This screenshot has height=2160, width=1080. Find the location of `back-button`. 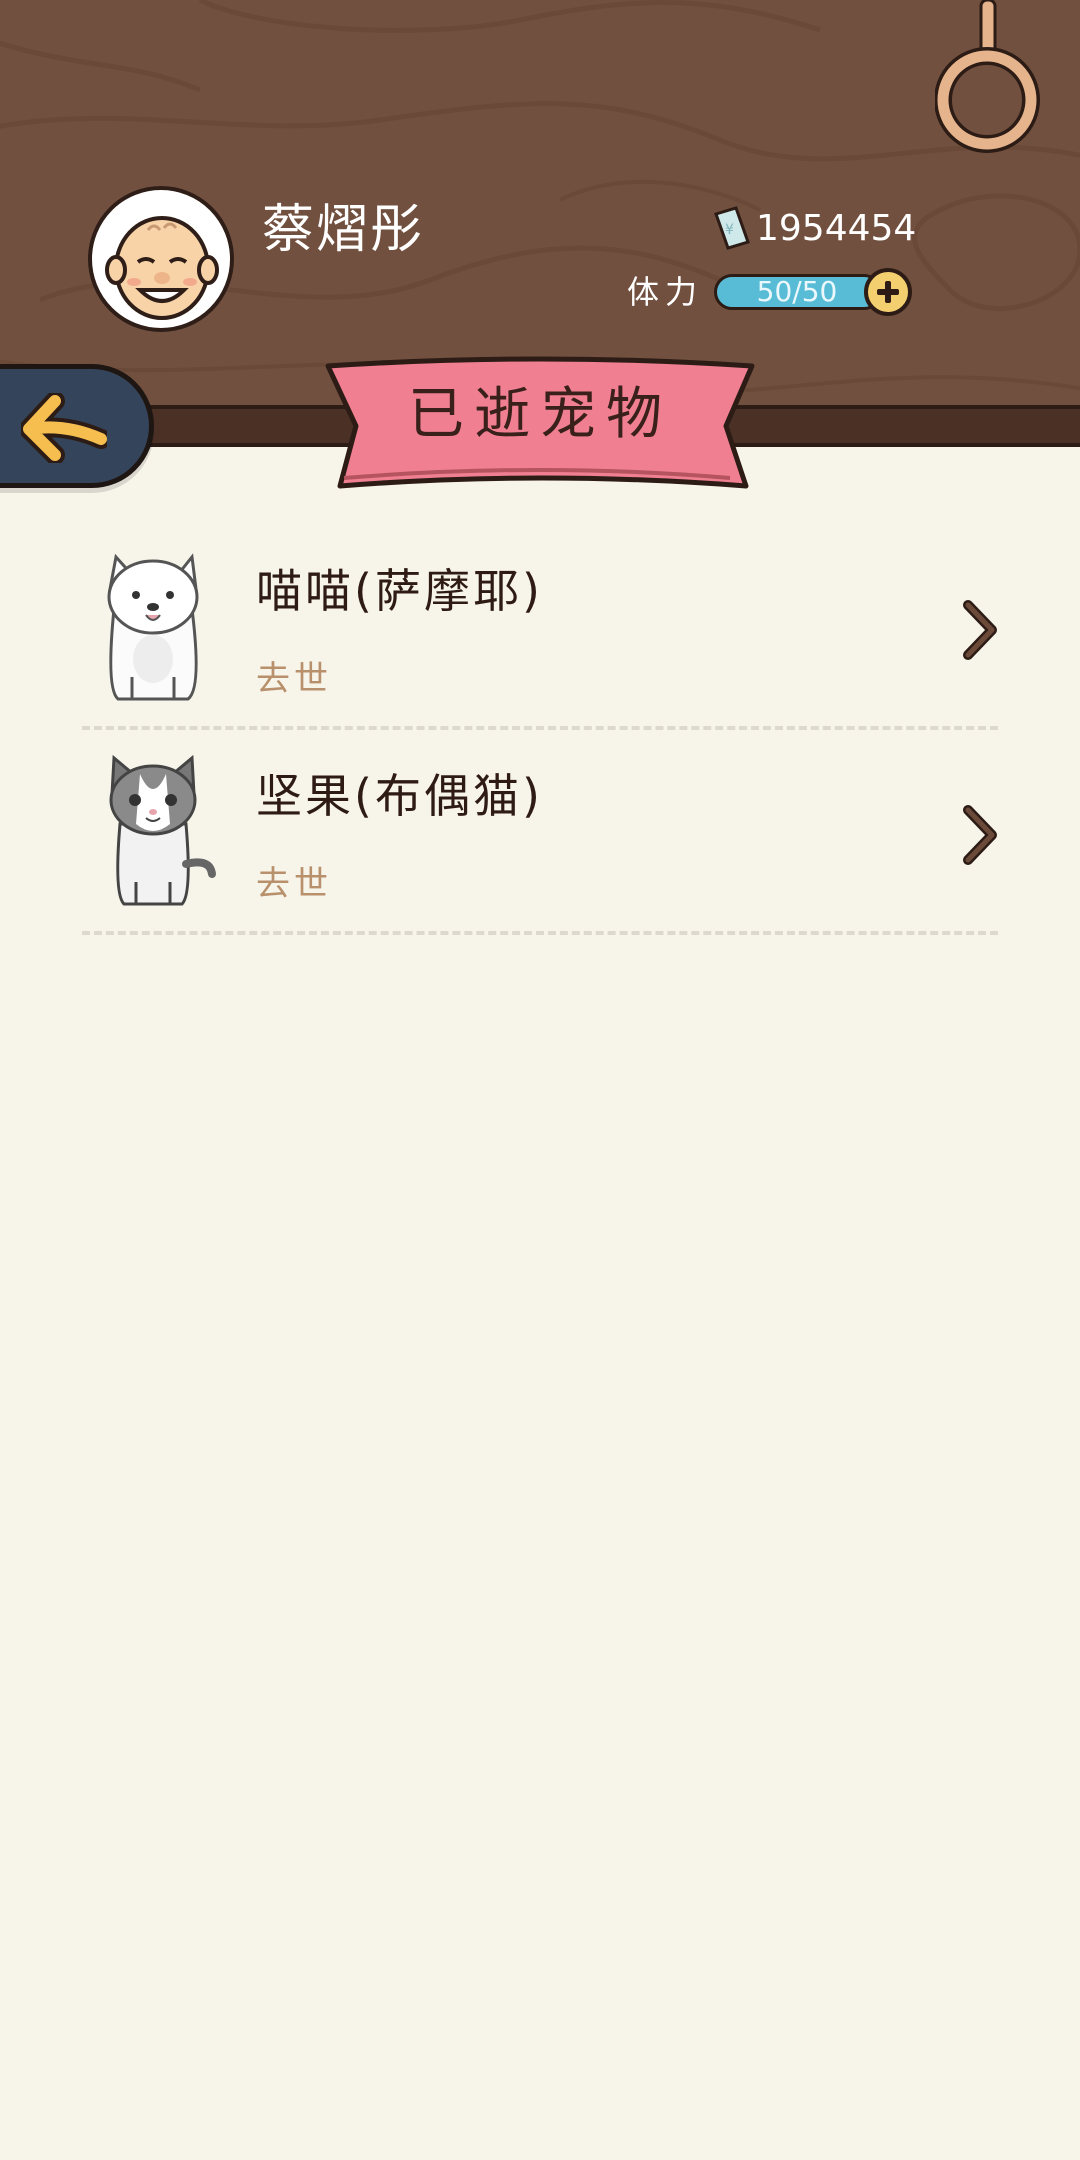

back-button is located at coordinates (77, 426).